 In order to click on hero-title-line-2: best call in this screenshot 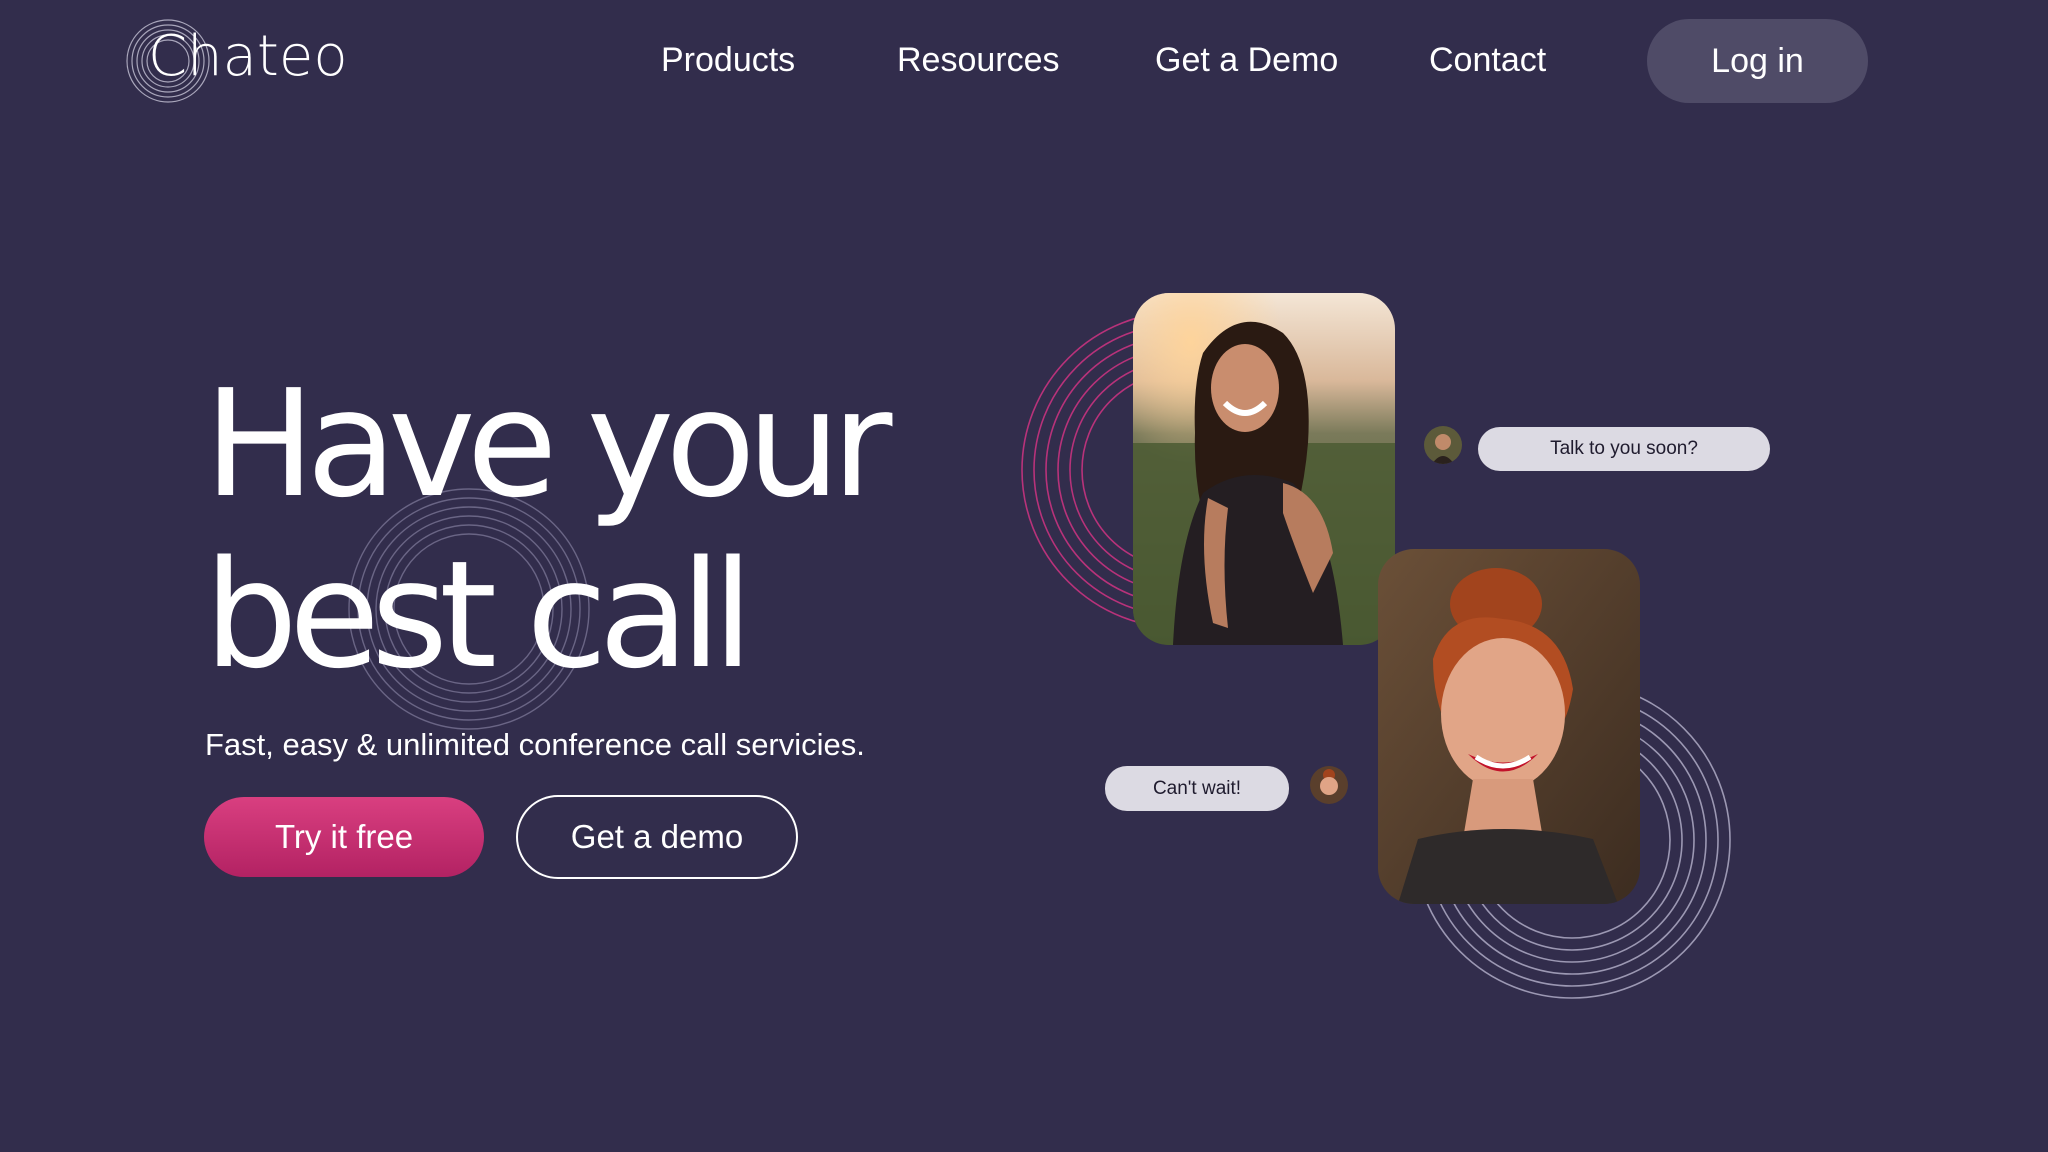, I will do `click(478, 615)`.